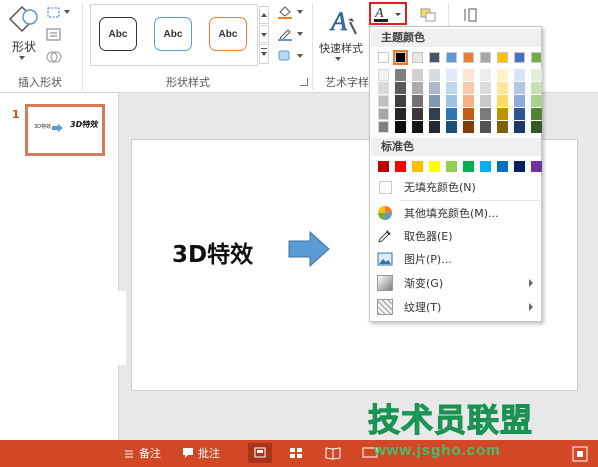  Describe the element at coordinates (67, 12) in the screenshot. I see `edit-shape-arrow-icon` at that location.